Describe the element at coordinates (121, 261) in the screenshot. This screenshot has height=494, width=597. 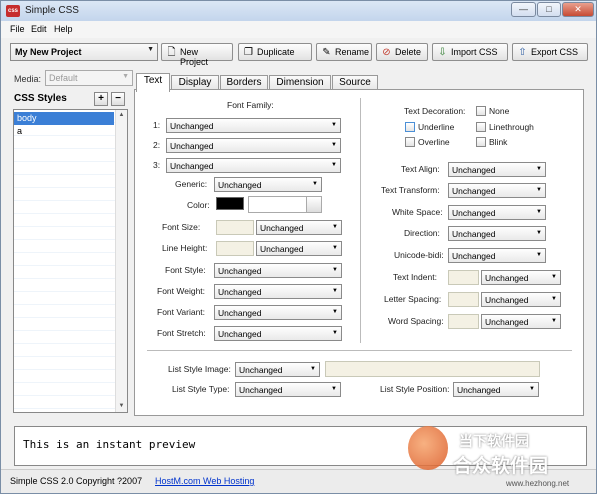
I see `scrollbar: ▲ ▼` at that location.